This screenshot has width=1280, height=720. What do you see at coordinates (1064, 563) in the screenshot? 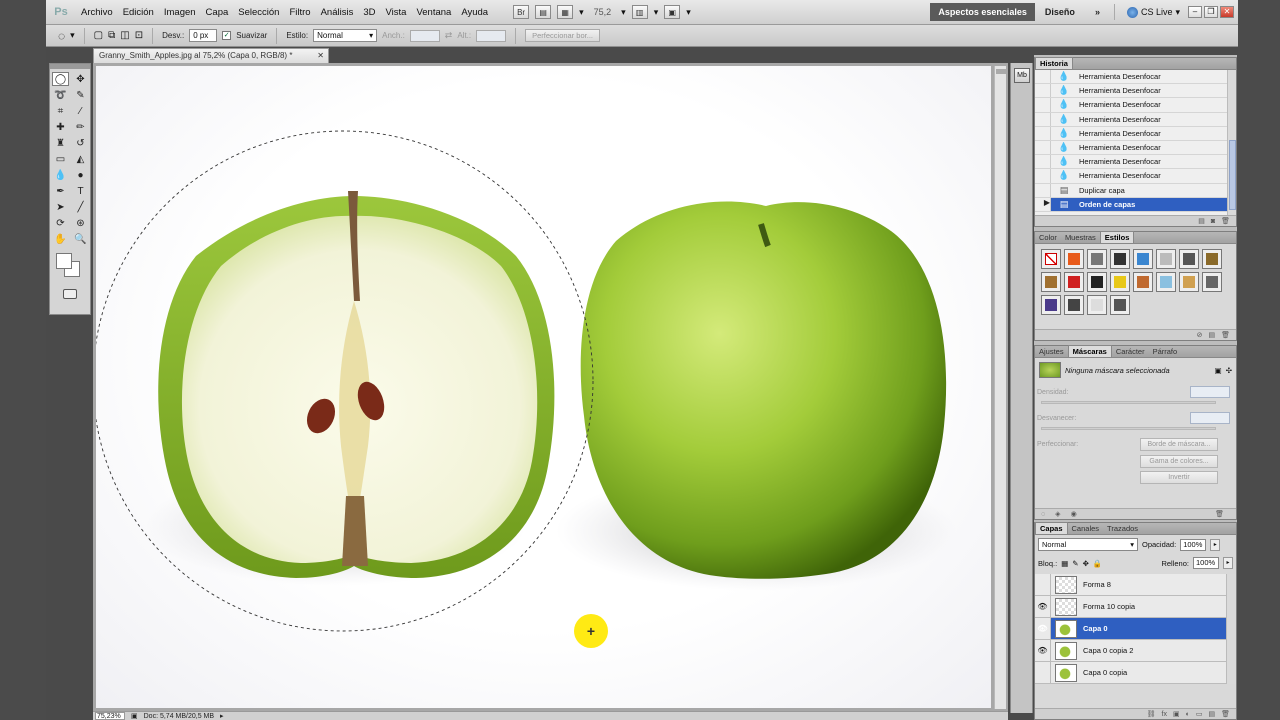
I see `lock-transparency-icon: ▦` at bounding box center [1064, 563].